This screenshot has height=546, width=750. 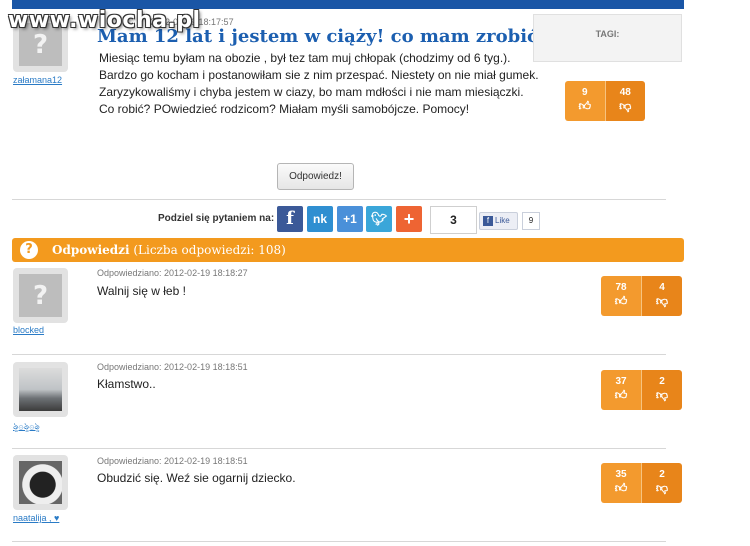 I want to click on answer-button: Odpowiedz!, so click(x=315, y=176).